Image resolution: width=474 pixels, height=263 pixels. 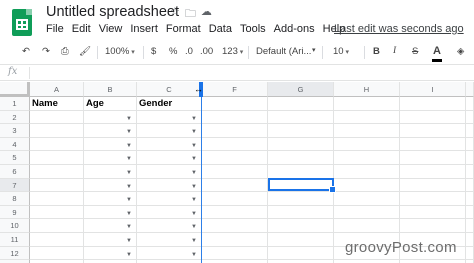 What do you see at coordinates (235, 240) in the screenshot?
I see `cell-f11` at bounding box center [235, 240].